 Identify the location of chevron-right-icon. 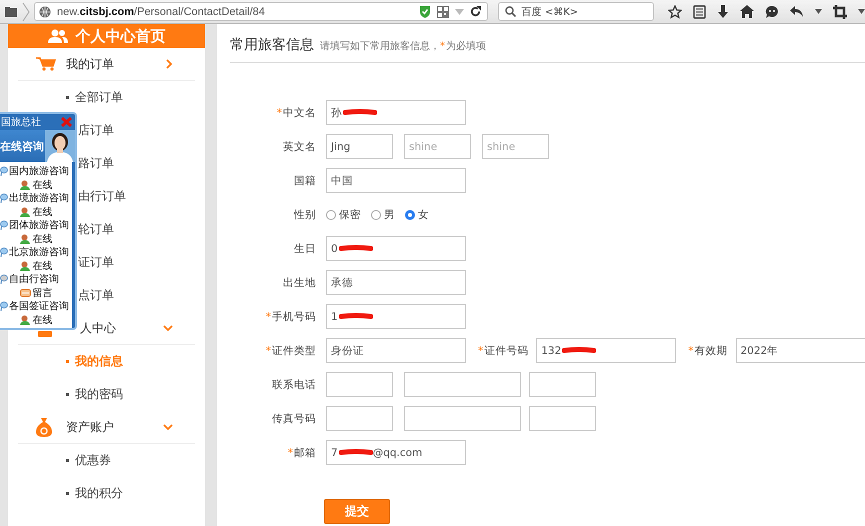
(169, 64).